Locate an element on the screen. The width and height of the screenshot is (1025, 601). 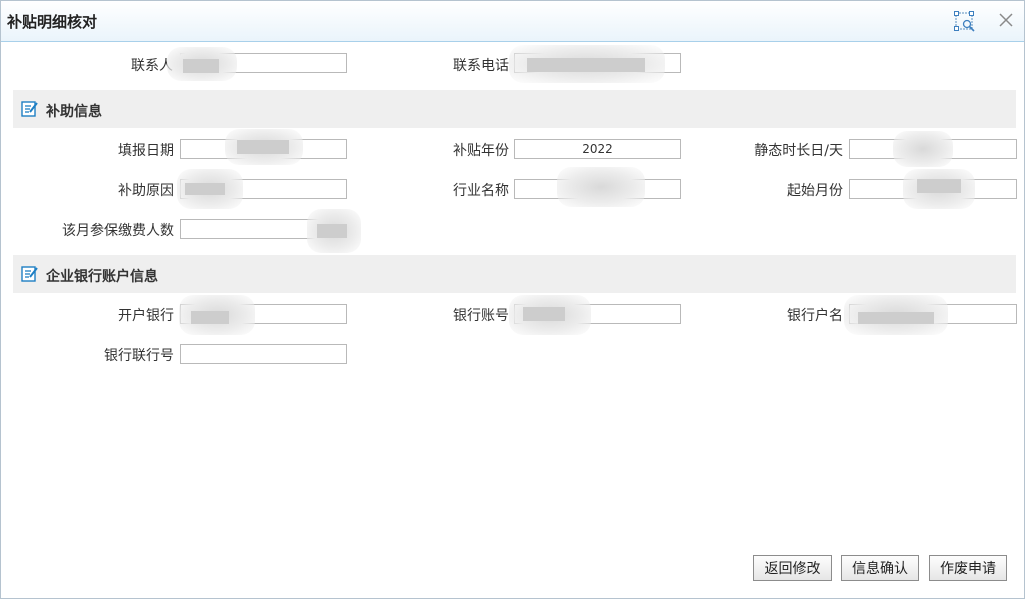
fill-date-label: 填报日期 is located at coordinates (146, 151).